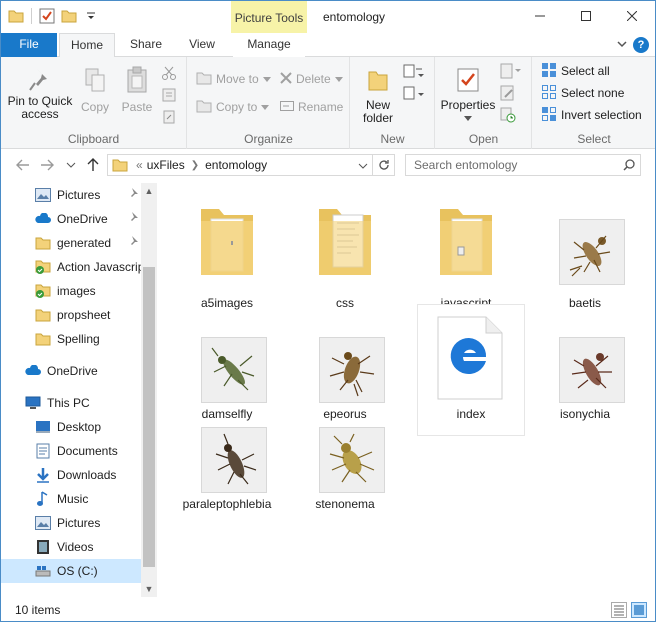 The height and width of the screenshot is (622, 656). What do you see at coordinates (511, 72) in the screenshot?
I see `open-icon` at bounding box center [511, 72].